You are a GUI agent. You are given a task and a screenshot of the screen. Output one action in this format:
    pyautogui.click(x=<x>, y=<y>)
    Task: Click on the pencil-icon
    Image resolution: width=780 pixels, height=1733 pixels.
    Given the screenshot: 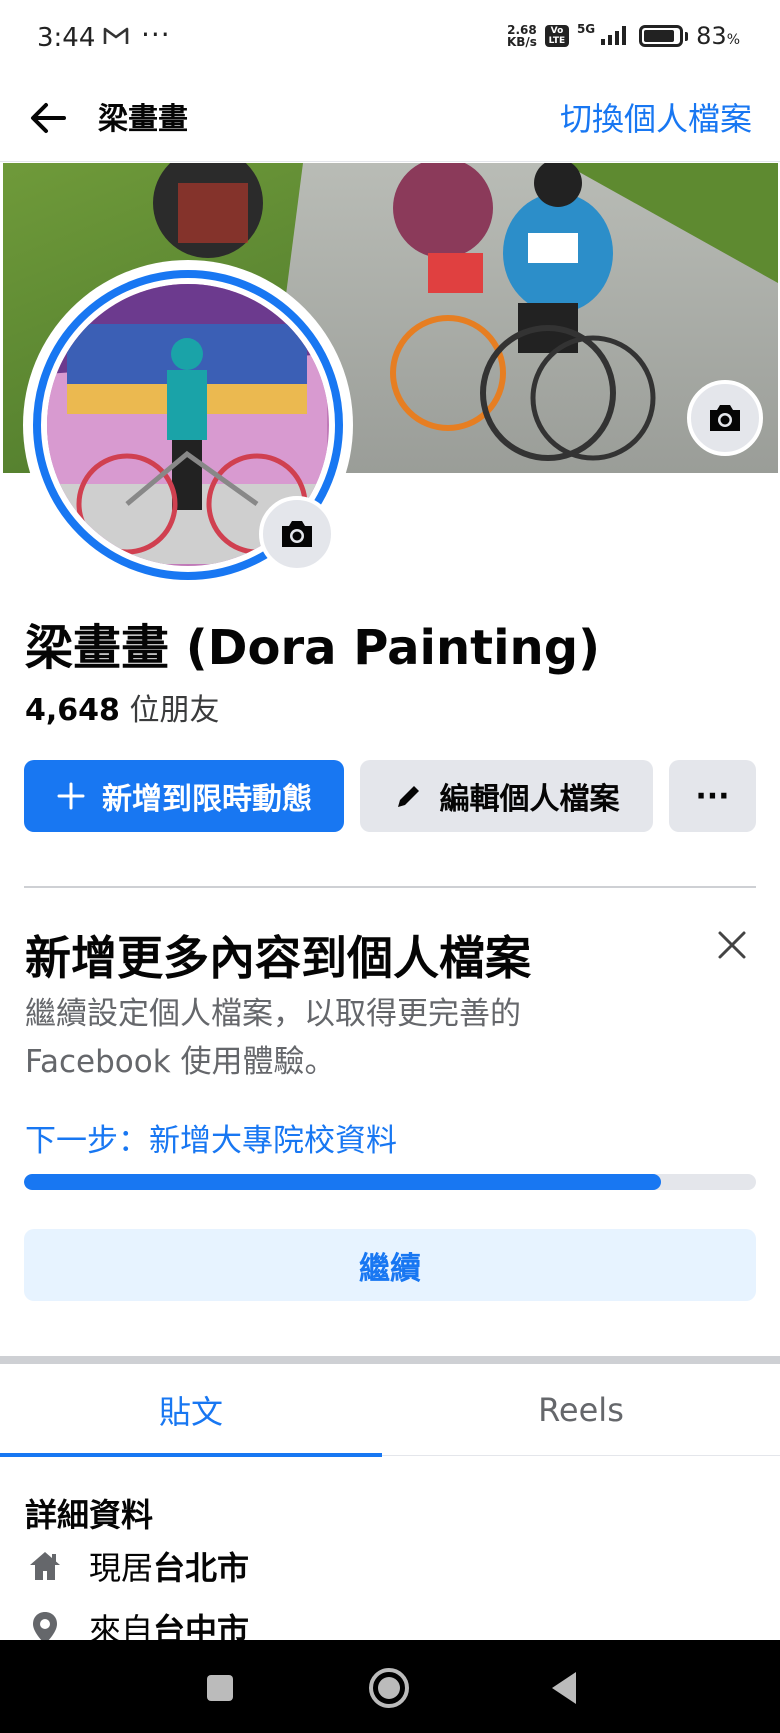 What is the action you would take?
    pyautogui.click(x=409, y=796)
    